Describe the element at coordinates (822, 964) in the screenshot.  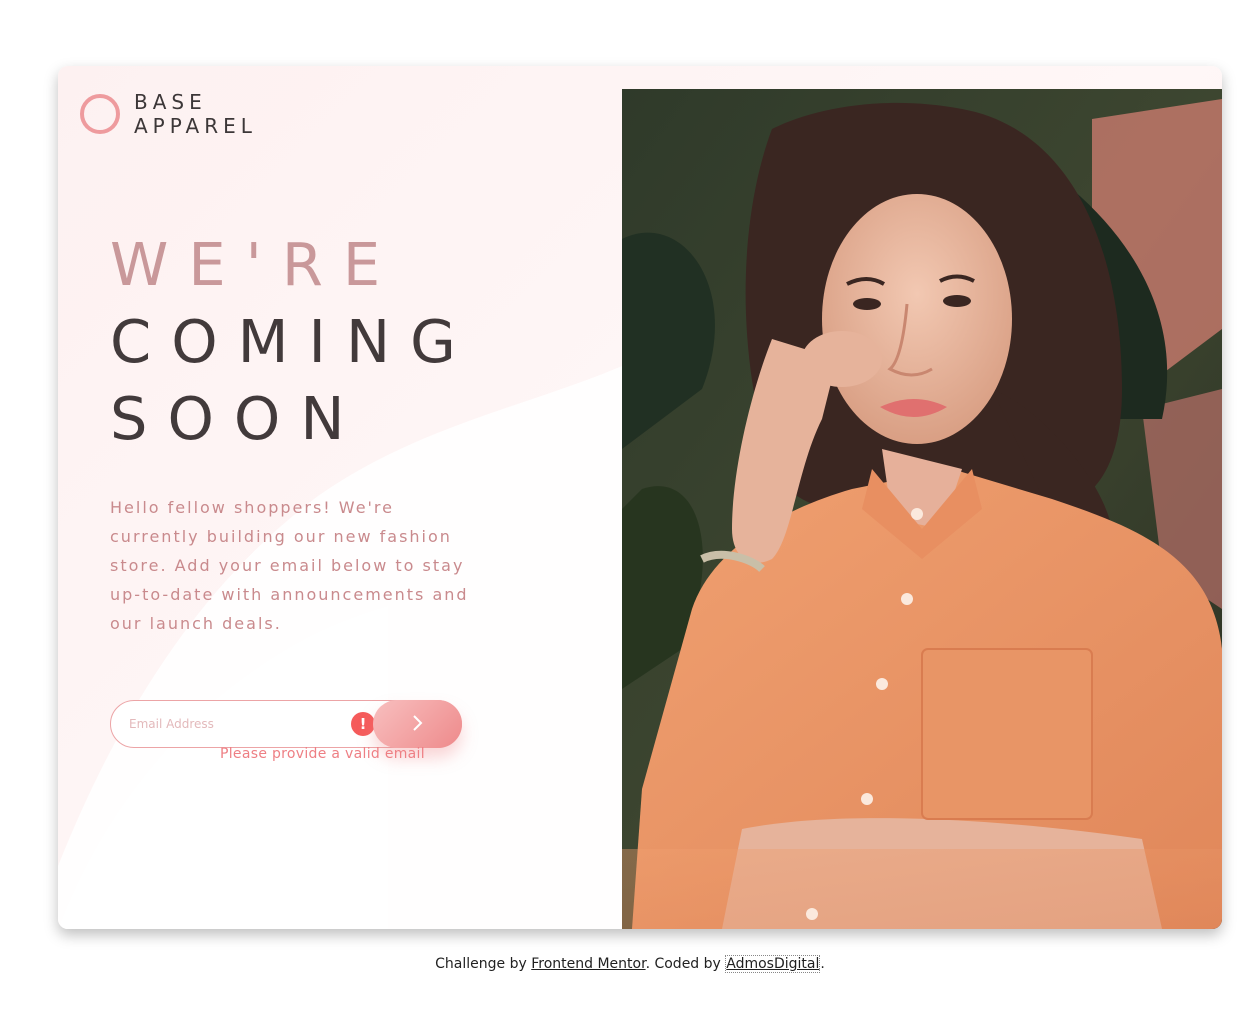
I see `footer-suffix: .` at that location.